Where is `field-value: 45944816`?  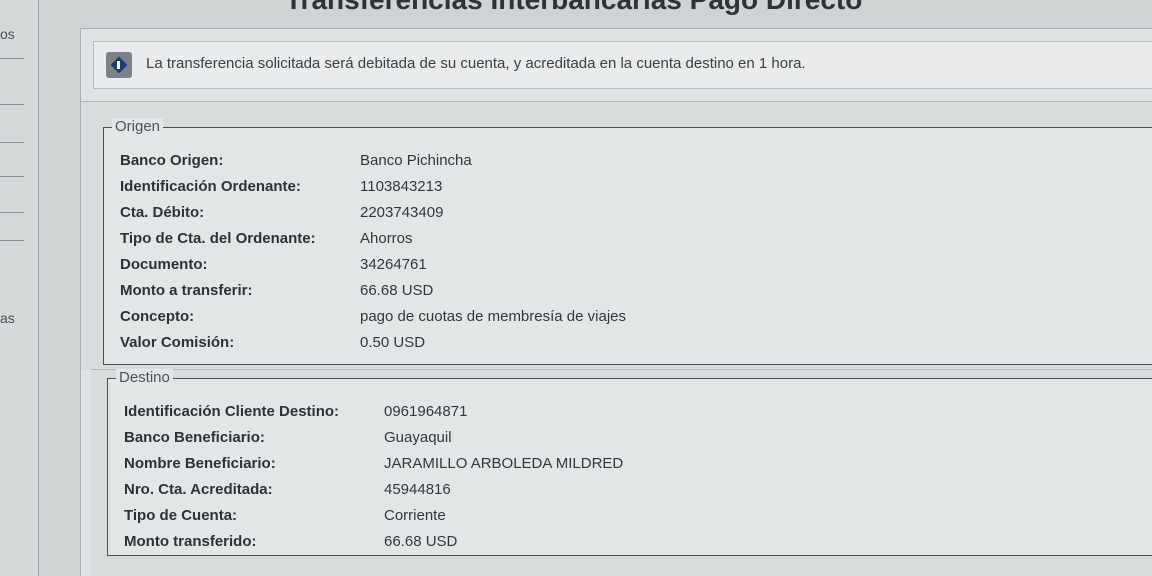
field-value: 45944816 is located at coordinates (417, 489).